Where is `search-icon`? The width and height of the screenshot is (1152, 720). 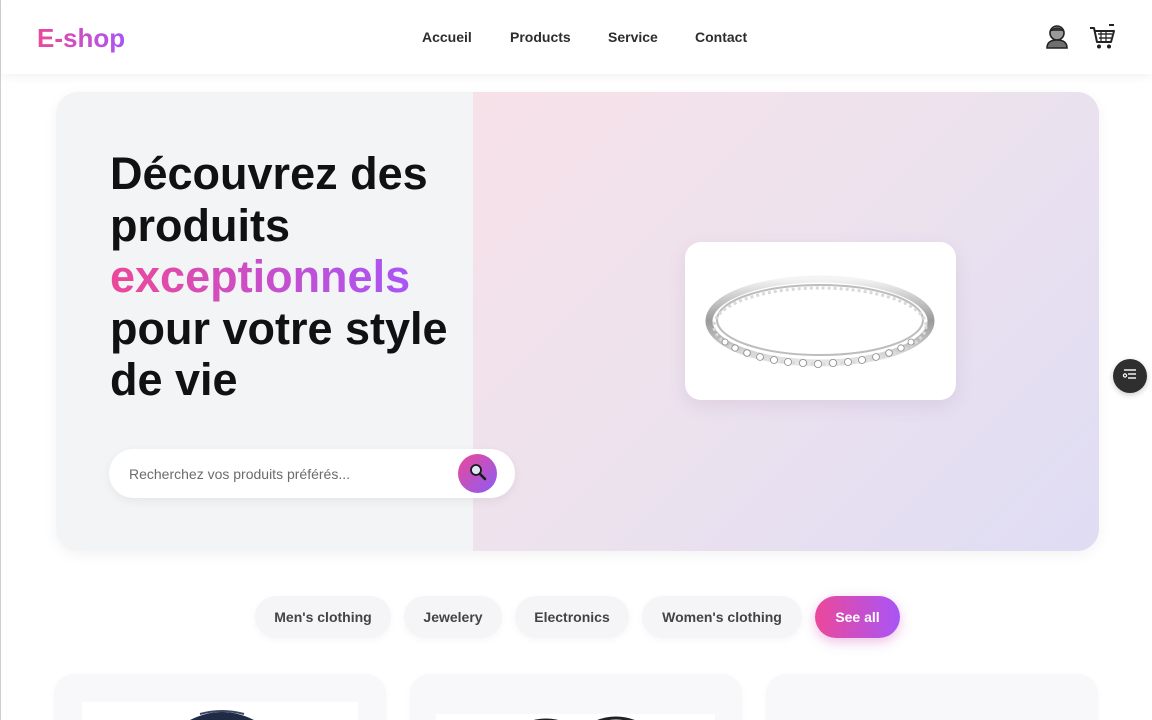 search-icon is located at coordinates (478, 473).